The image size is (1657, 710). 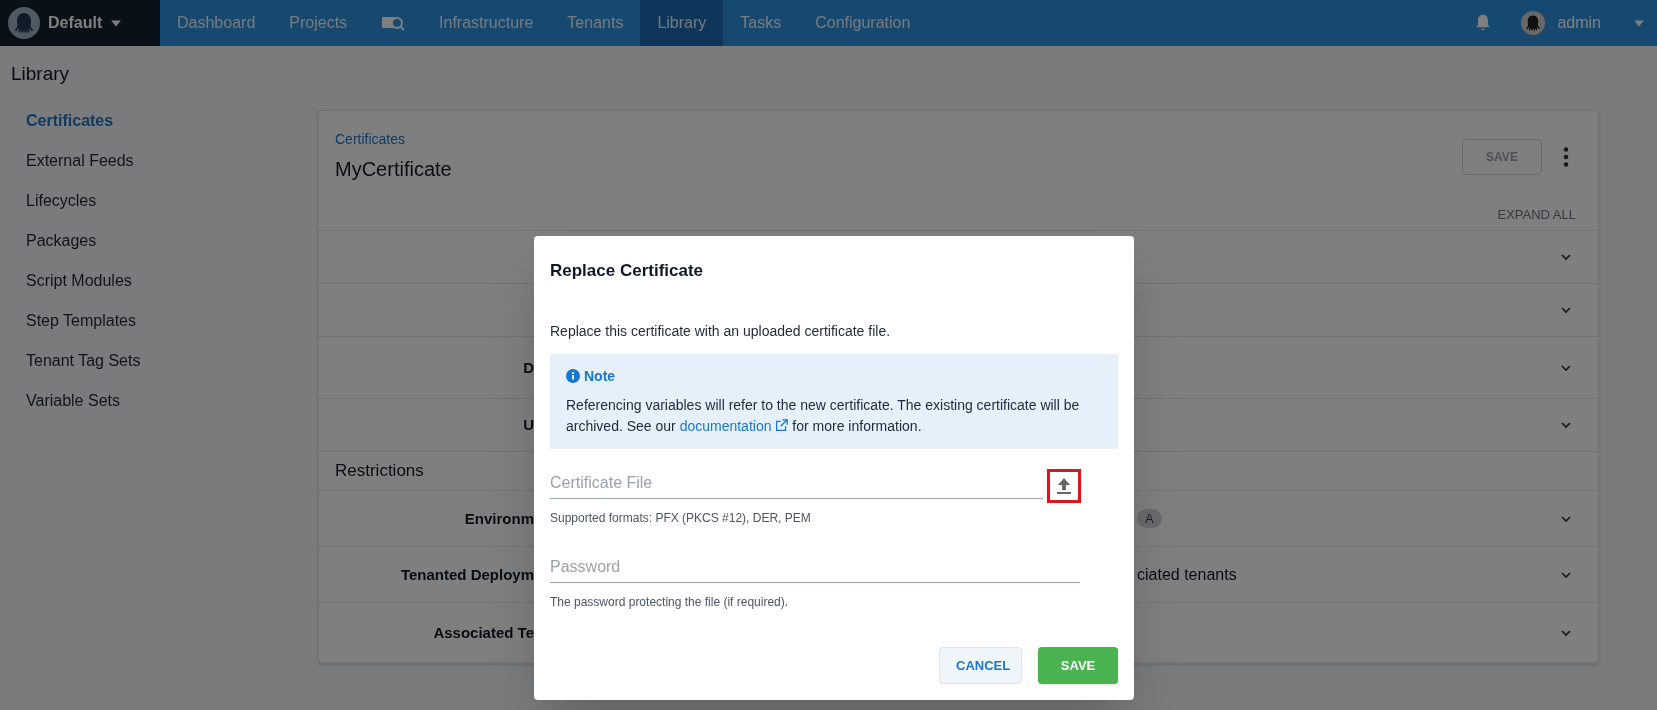 I want to click on nav-tab: Infrastructure, so click(x=486, y=23).